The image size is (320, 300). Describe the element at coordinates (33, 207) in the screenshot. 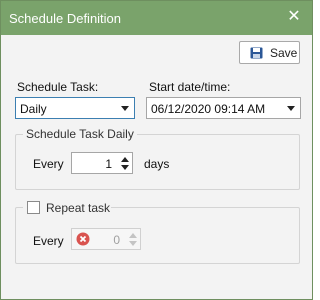

I see `repeat-task-checkbox` at that location.